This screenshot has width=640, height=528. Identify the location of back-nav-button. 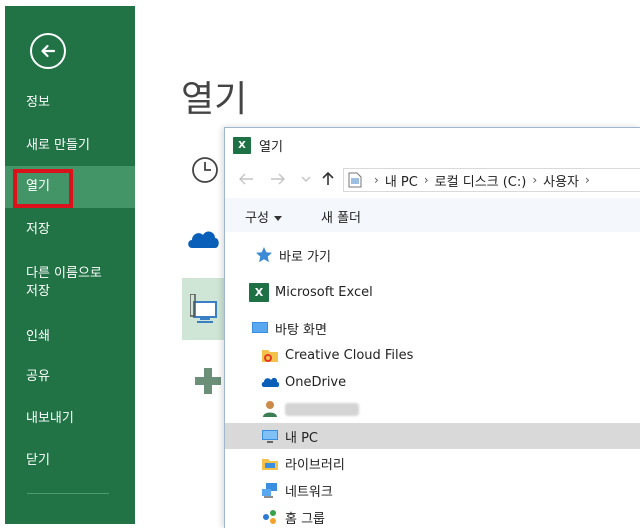
(246, 179).